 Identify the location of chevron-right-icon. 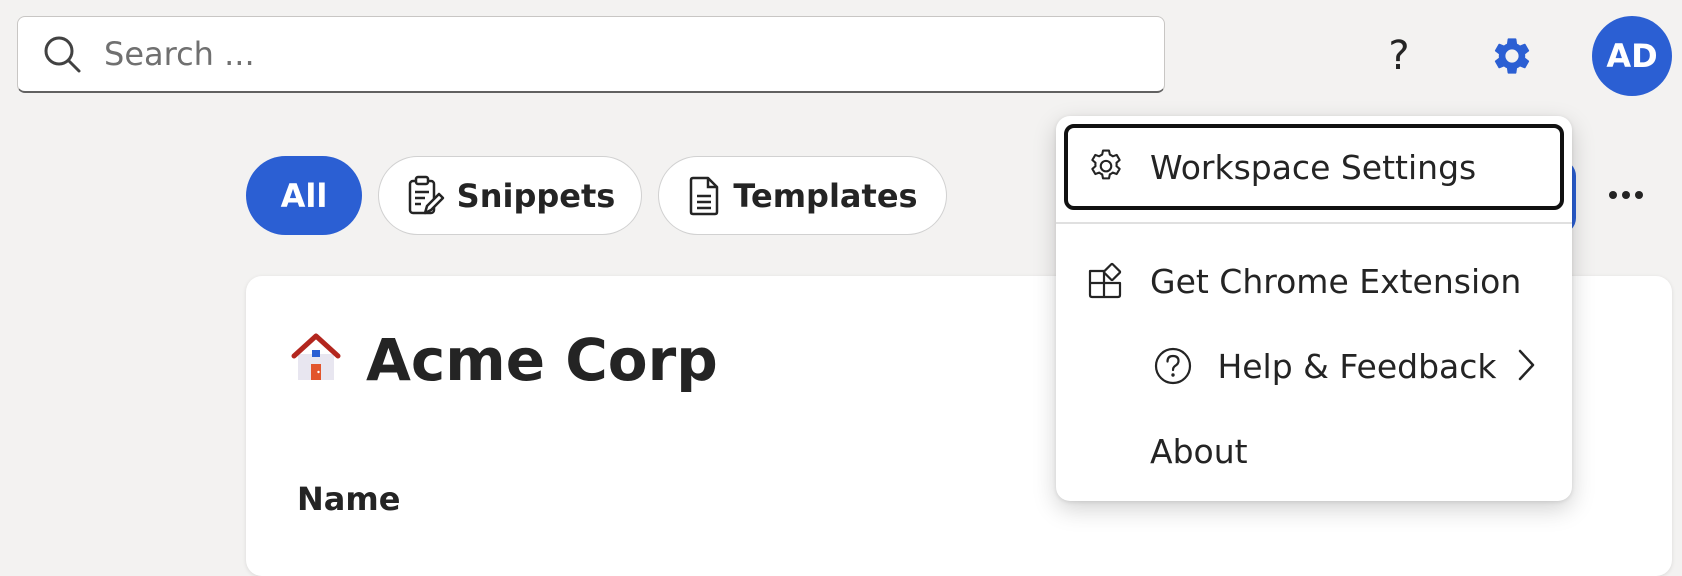
(1526, 365).